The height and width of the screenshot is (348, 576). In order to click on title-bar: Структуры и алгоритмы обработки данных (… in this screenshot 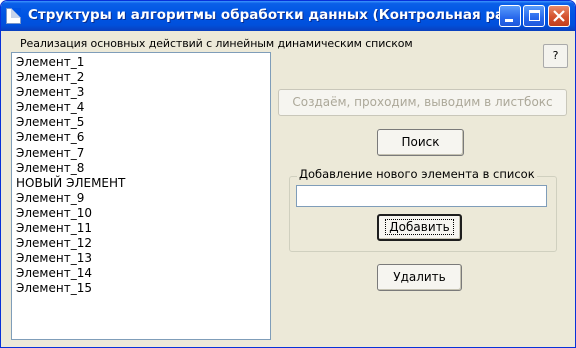, I will do `click(288, 16)`.